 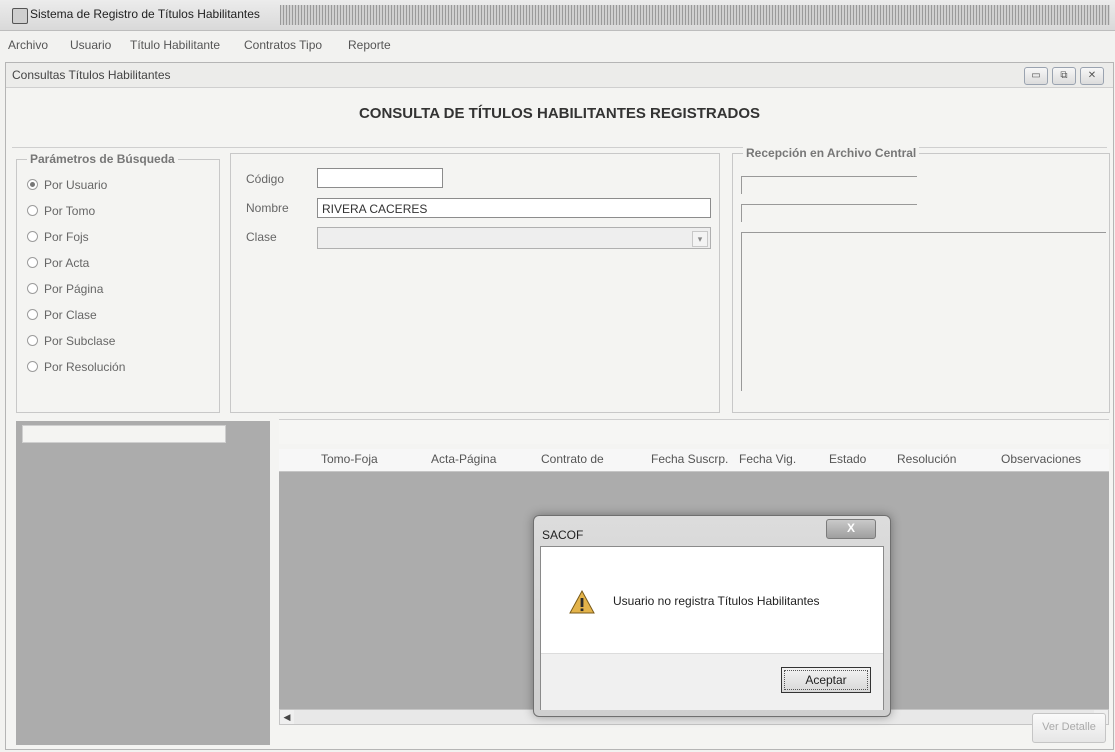 I want to click on menu-contratos-tipo: Contratos Tipo, so click(x=283, y=45).